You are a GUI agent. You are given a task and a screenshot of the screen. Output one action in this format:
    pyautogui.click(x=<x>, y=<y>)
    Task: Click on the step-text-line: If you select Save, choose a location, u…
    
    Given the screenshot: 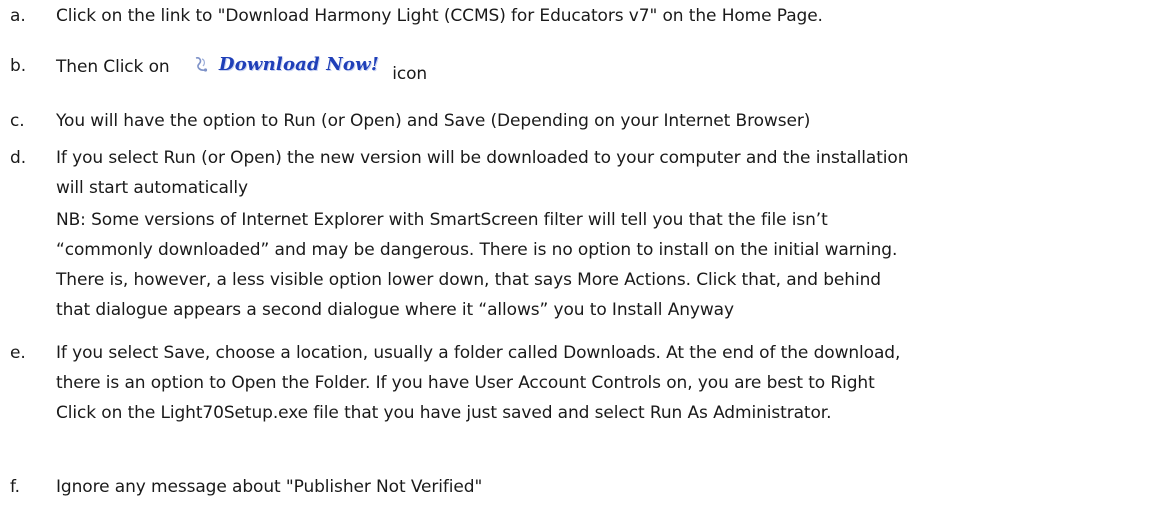 What is the action you would take?
    pyautogui.click(x=478, y=353)
    